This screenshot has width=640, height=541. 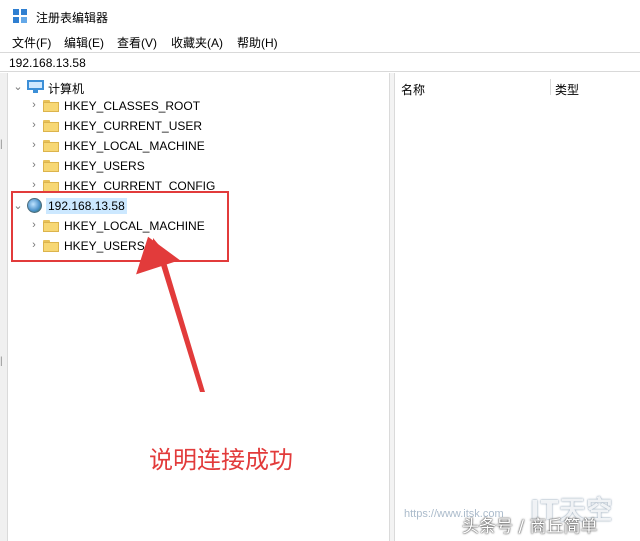 What do you see at coordinates (170, 314) in the screenshot?
I see `annotation-arrow` at bounding box center [170, 314].